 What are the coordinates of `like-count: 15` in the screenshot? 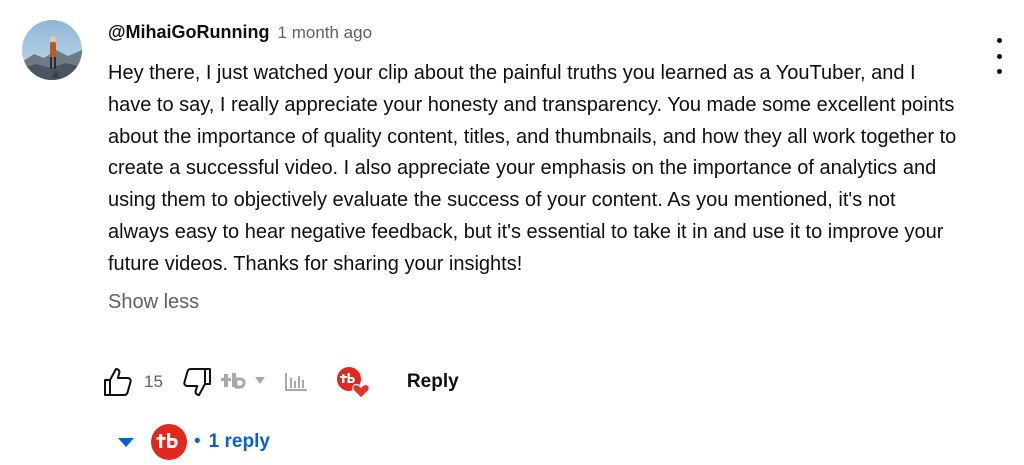 It's located at (153, 381).